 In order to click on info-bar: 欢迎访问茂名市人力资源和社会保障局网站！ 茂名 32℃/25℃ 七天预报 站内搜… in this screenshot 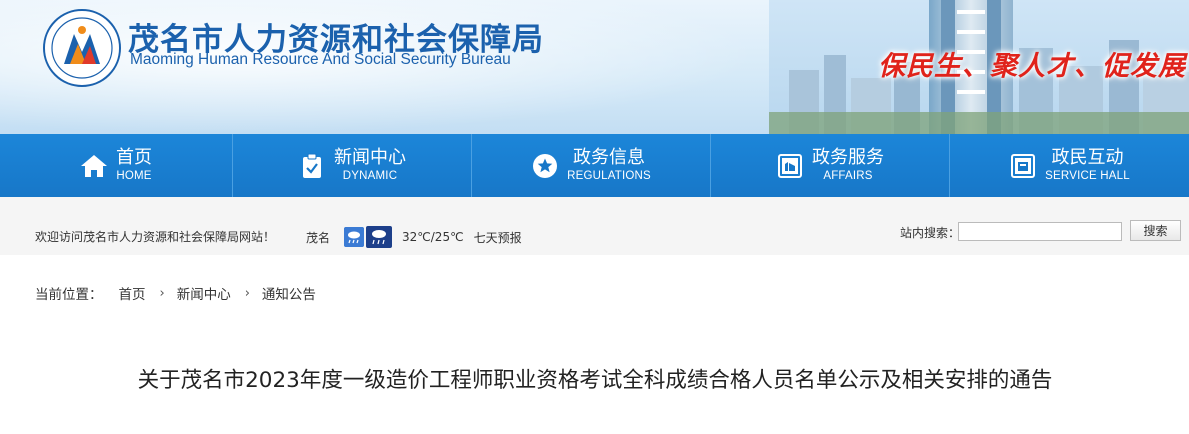, I will do `click(594, 226)`.